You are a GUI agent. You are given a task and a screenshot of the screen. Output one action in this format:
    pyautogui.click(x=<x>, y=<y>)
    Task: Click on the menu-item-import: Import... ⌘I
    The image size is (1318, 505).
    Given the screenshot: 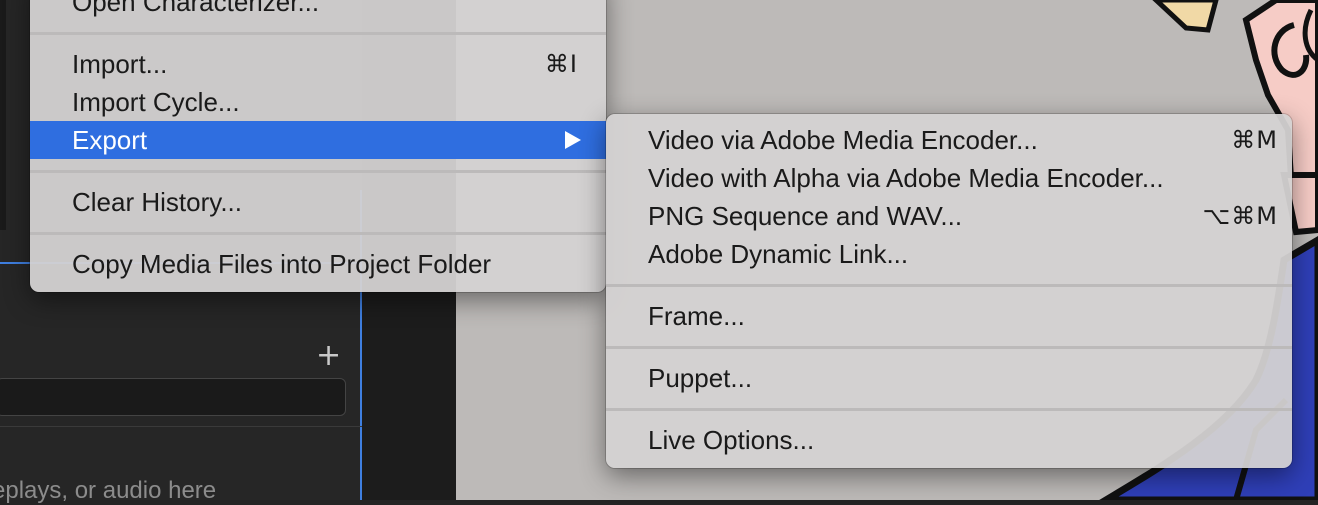 What is the action you would take?
    pyautogui.click(x=318, y=64)
    